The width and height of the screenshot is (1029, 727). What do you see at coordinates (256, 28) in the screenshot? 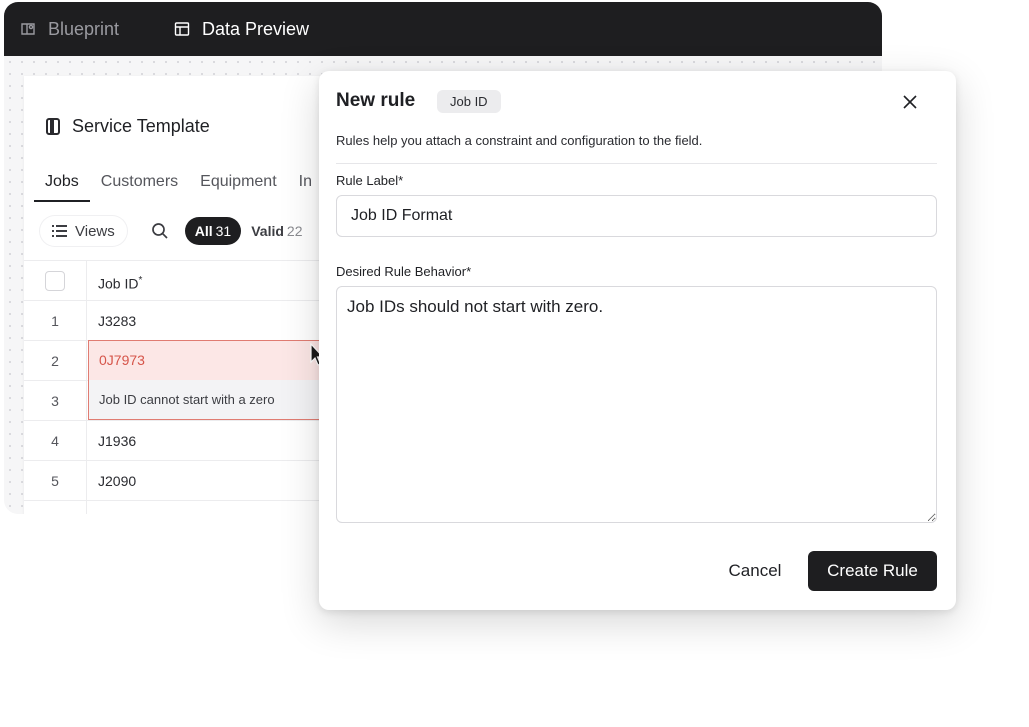
I see `tab-data-preview-label: Data Preview` at bounding box center [256, 28].